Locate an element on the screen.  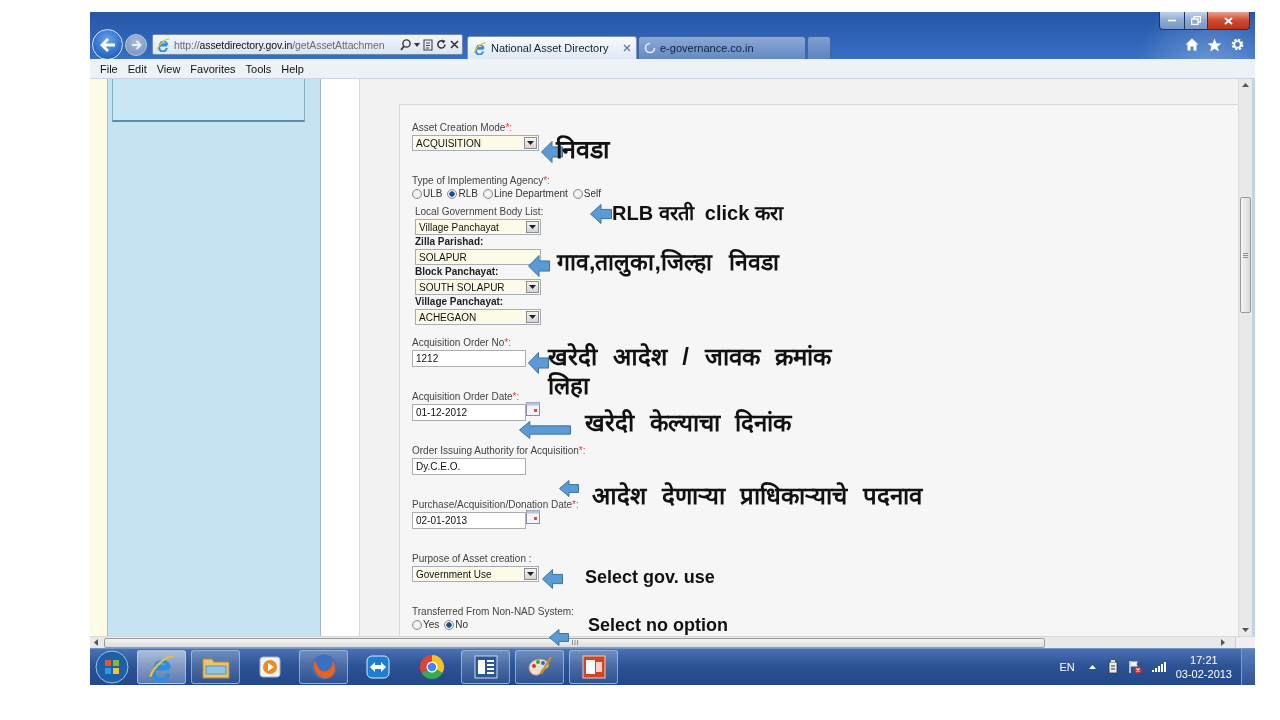
show-desktop-button is located at coordinates (1248, 667).